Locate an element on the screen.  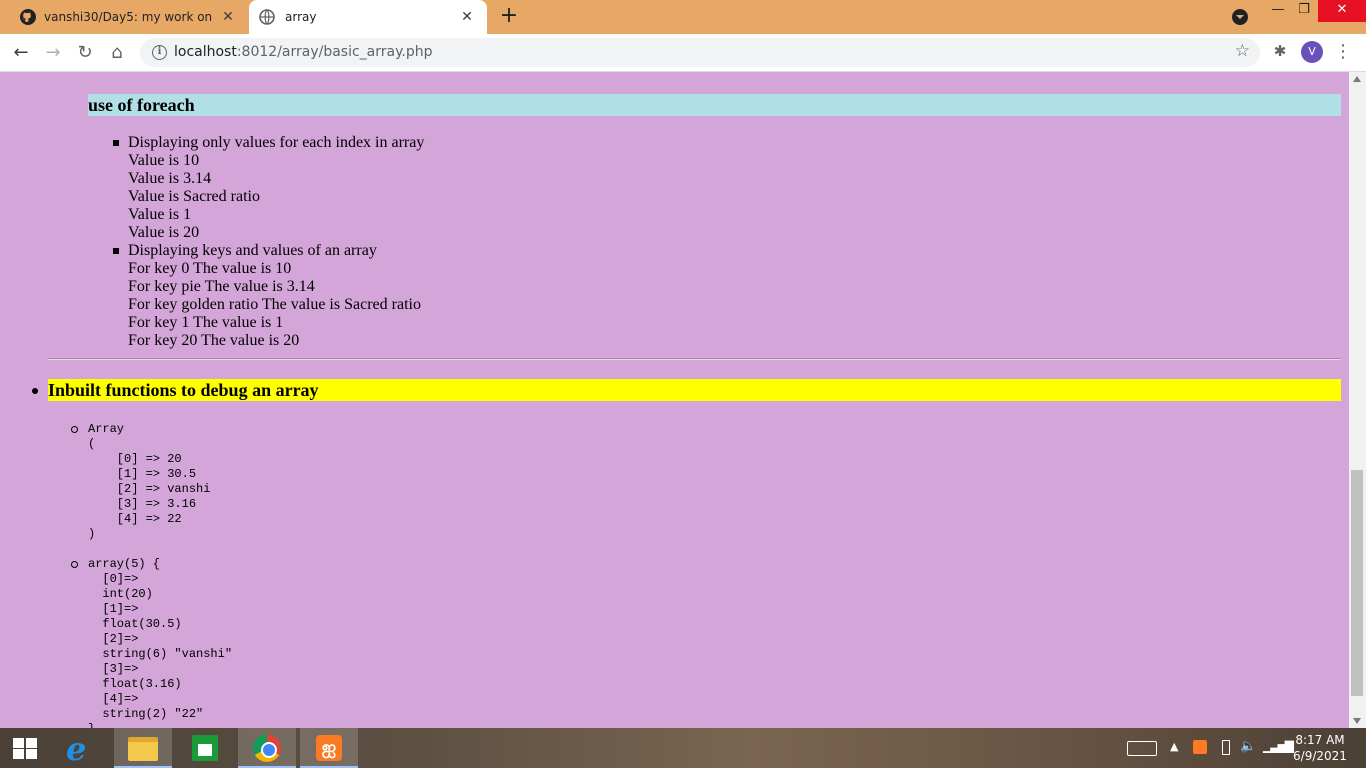
new-tab-button: + is located at coordinates (509, 17).